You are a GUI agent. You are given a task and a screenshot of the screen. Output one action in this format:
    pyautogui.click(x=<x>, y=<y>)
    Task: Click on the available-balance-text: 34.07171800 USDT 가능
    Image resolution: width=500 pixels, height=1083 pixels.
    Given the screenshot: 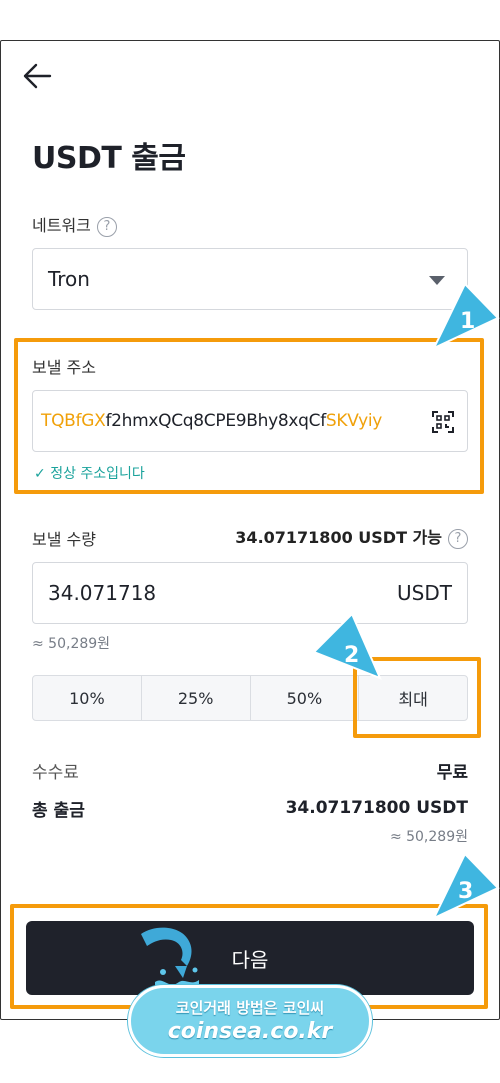 What is the action you would take?
    pyautogui.click(x=338, y=537)
    